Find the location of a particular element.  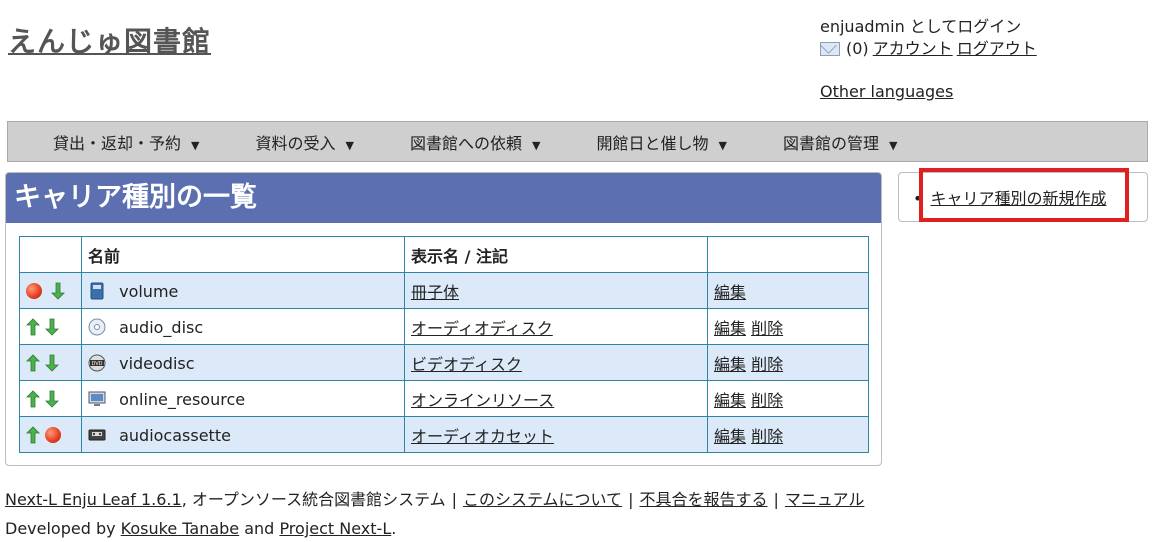

cassette-icon is located at coordinates (97, 435).